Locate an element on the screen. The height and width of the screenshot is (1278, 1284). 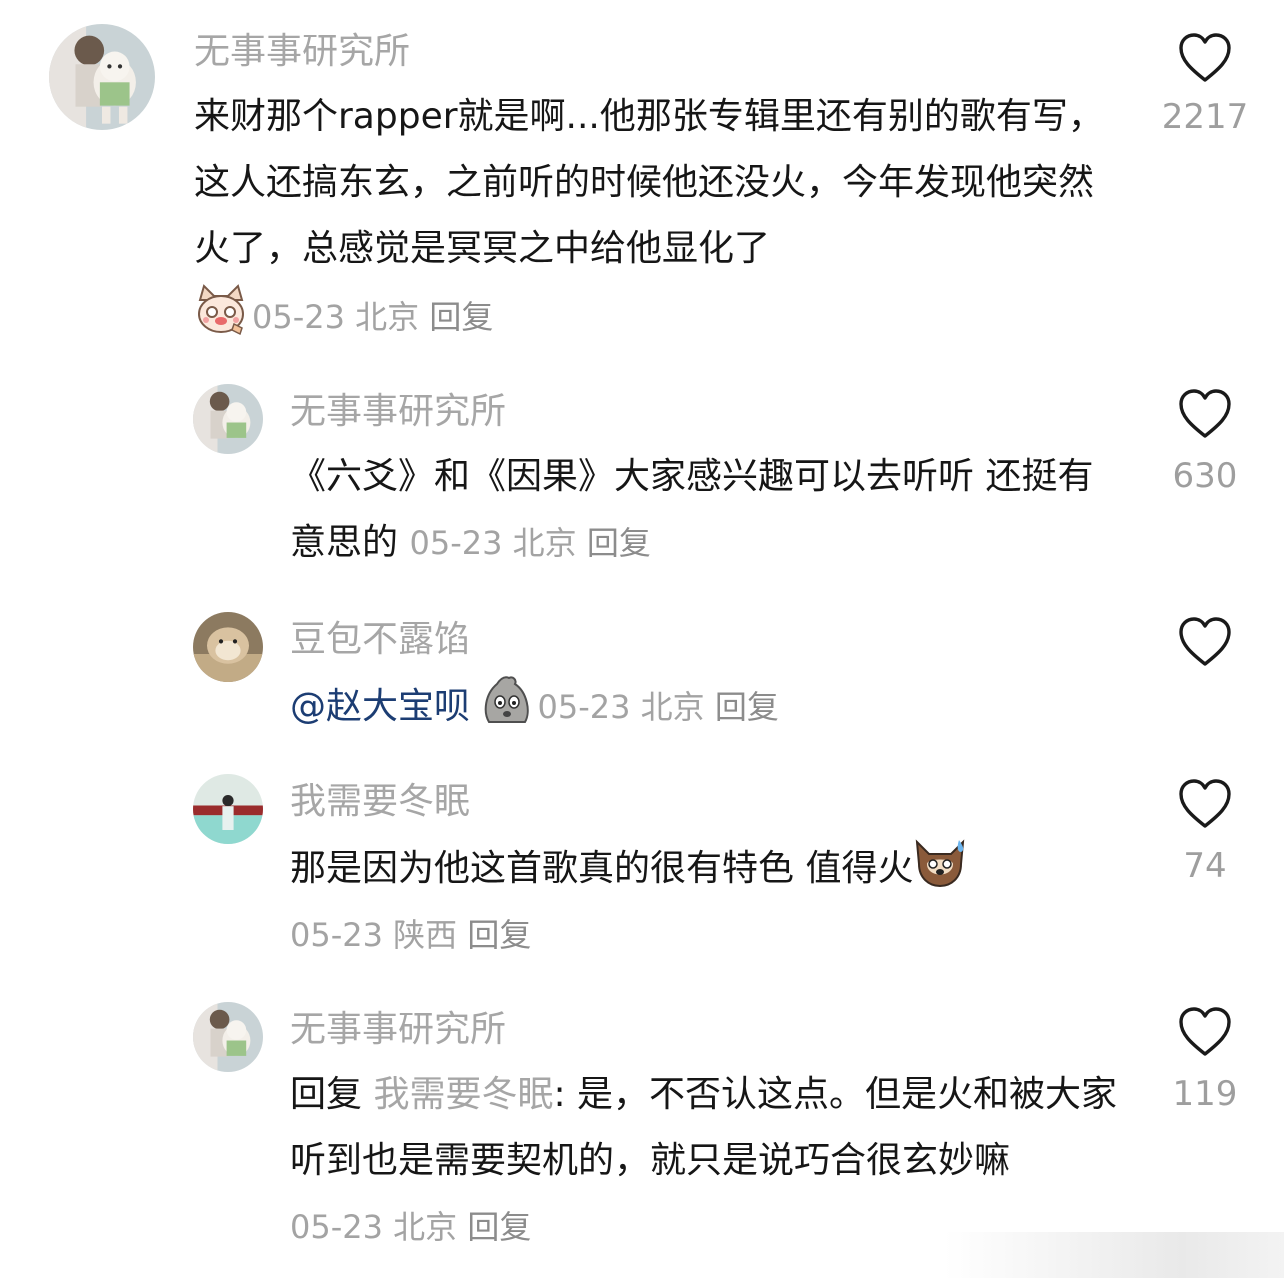
like-count: 119 is located at coordinates (1205, 1094).